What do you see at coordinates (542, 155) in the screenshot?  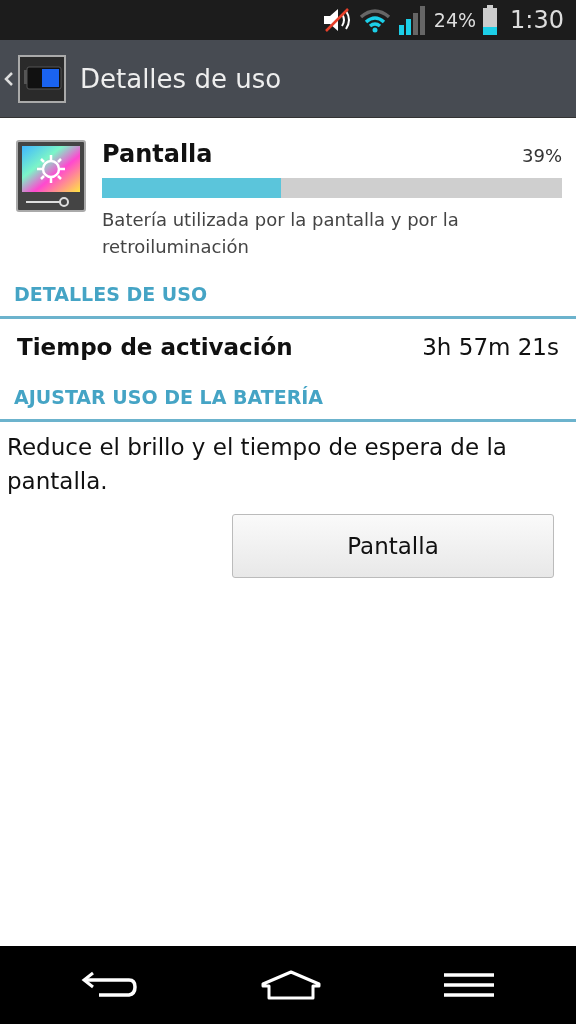 I see `usage-percent: 39%` at bounding box center [542, 155].